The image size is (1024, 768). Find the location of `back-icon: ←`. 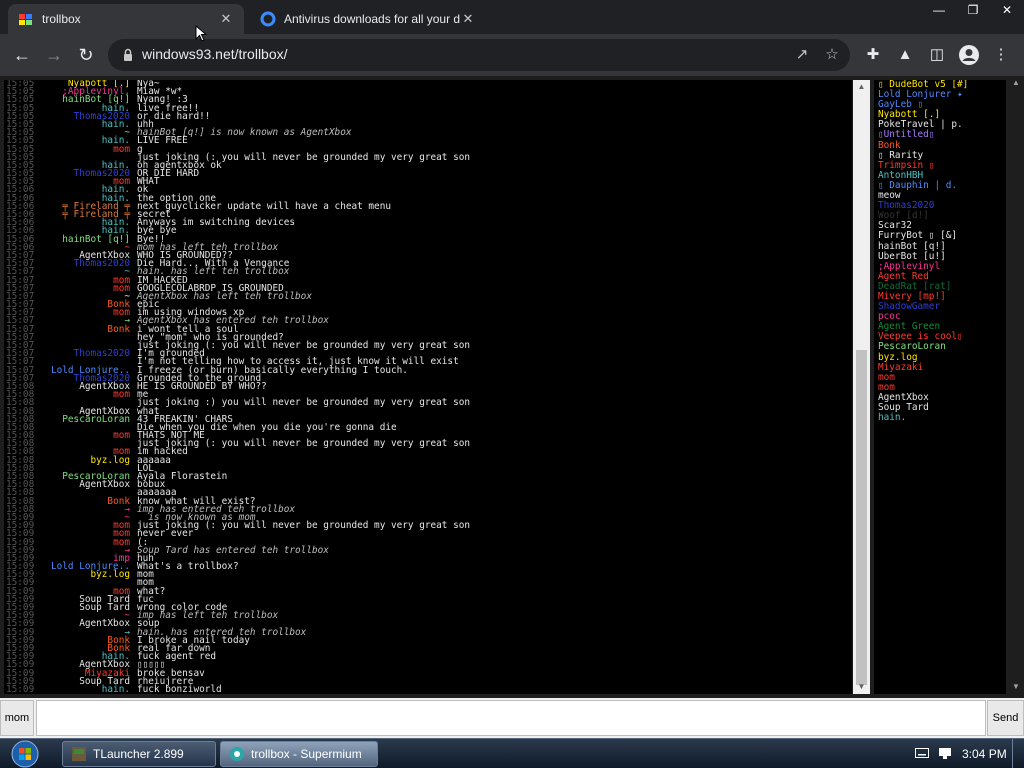

back-icon: ← is located at coordinates (22, 55).